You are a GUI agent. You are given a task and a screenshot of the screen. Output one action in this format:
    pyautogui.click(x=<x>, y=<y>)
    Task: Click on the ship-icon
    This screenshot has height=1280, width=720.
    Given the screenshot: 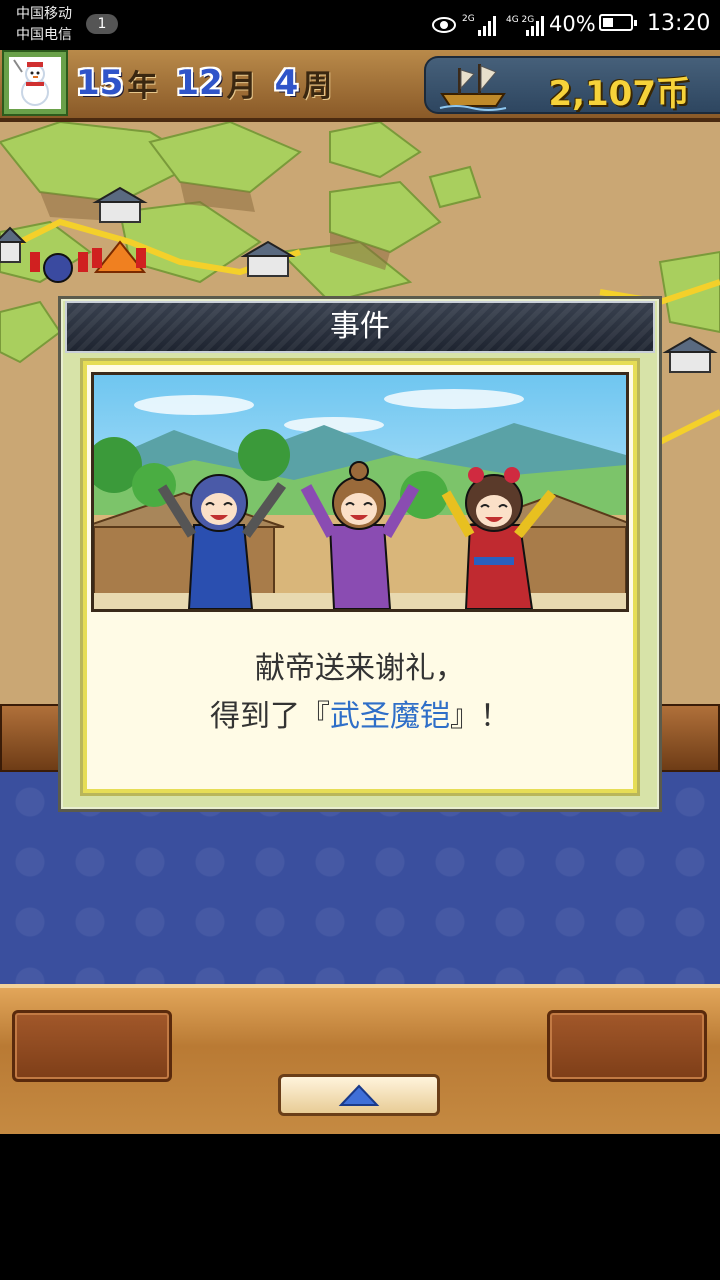 What is the action you would take?
    pyautogui.click(x=473, y=87)
    